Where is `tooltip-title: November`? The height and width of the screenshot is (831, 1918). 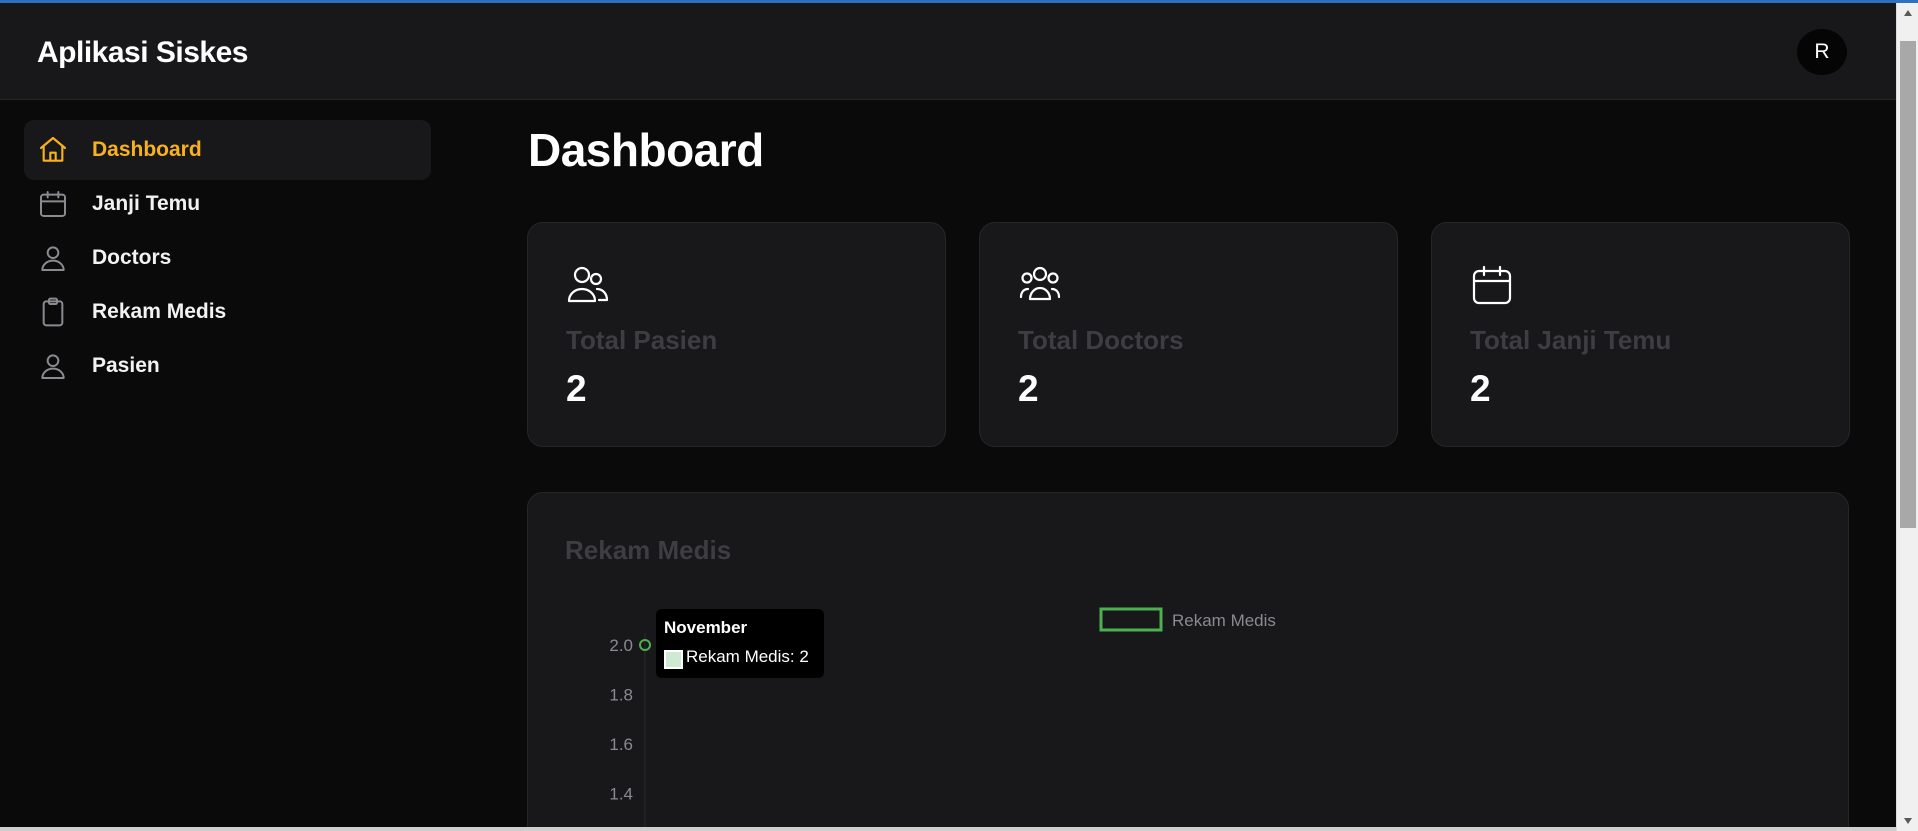
tooltip-title: November is located at coordinates (706, 627).